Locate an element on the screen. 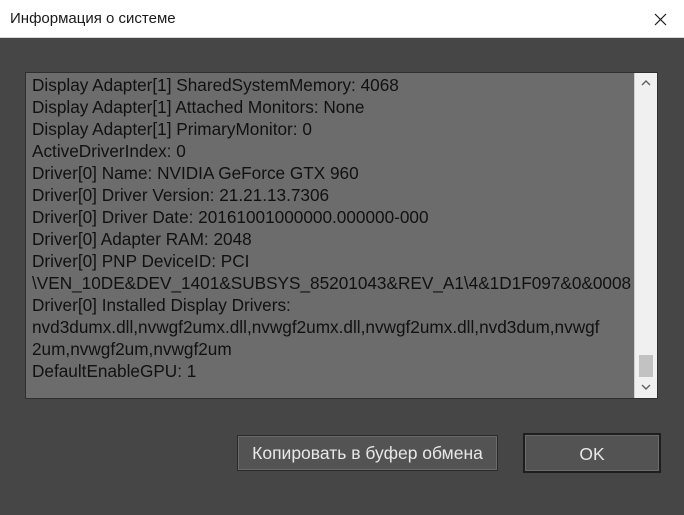  close-icon is located at coordinates (660, 19).